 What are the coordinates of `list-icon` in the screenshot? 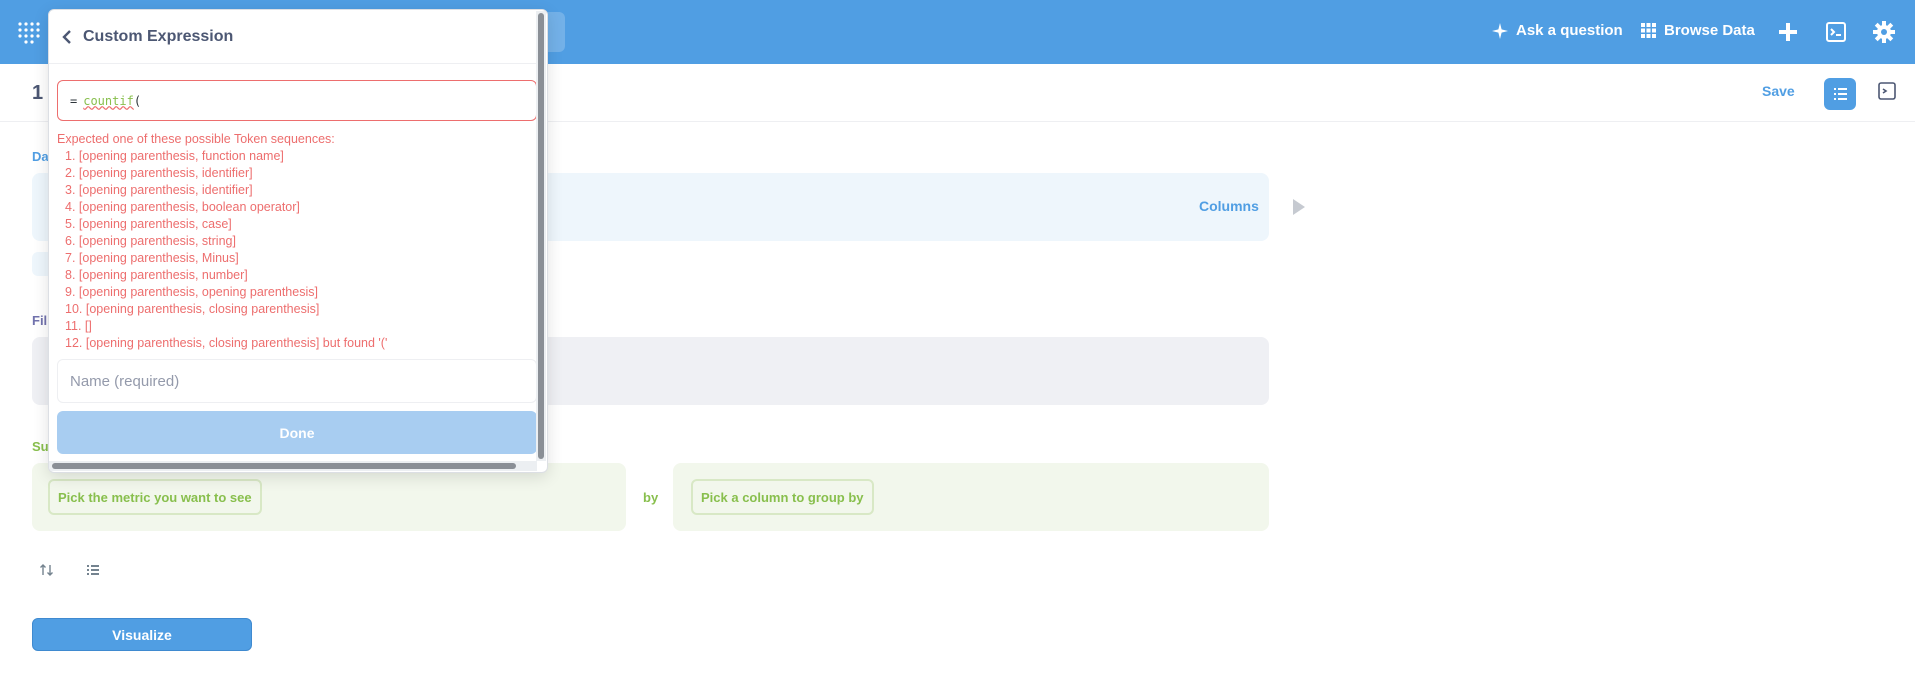 It's located at (93, 570).